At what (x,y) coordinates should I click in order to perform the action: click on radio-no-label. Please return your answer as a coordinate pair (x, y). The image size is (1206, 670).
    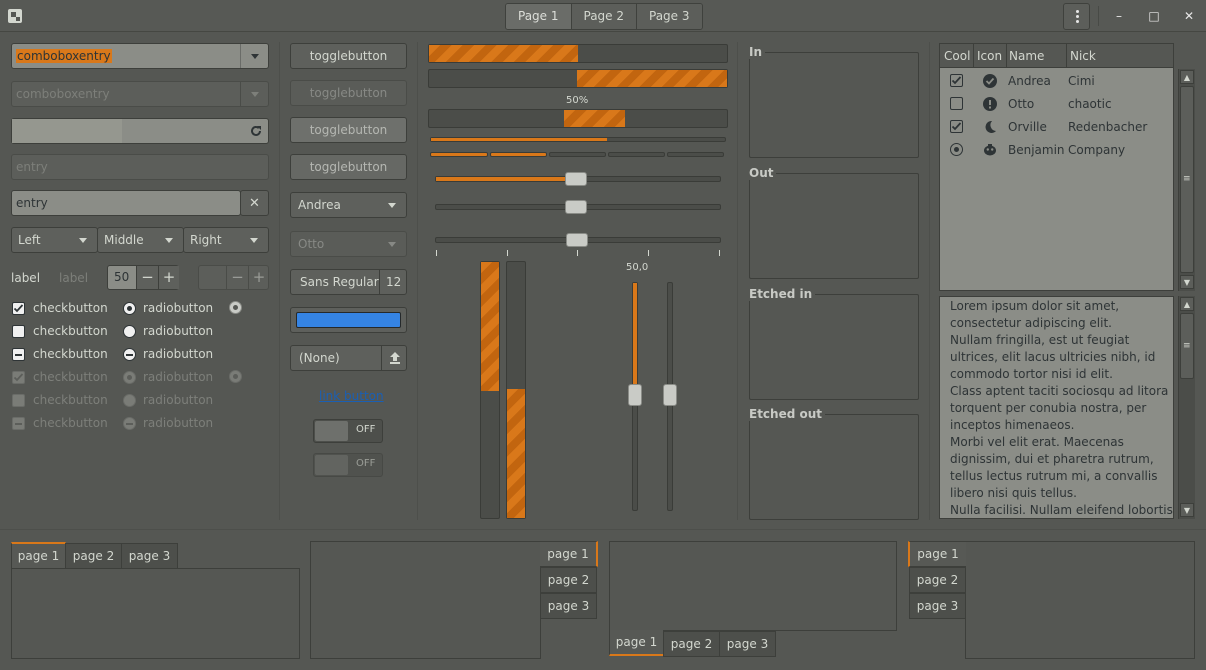
    Looking at the image, I should click on (235, 307).